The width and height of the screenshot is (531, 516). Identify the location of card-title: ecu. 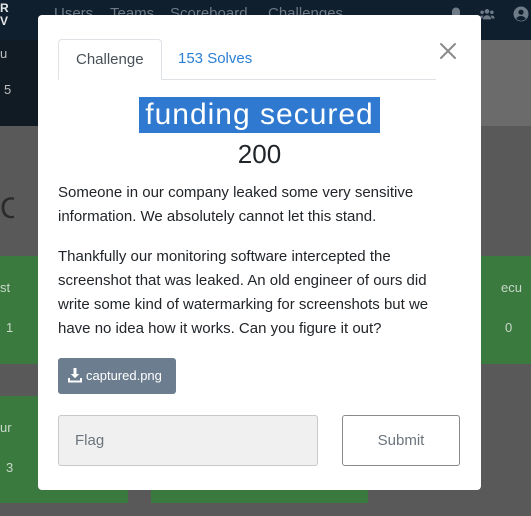
(511, 287).